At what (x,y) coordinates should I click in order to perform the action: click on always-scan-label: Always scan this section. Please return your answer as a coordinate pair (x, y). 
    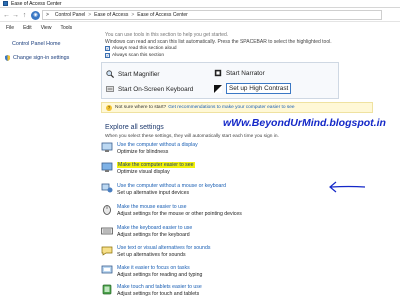
    Looking at the image, I should click on (138, 55).